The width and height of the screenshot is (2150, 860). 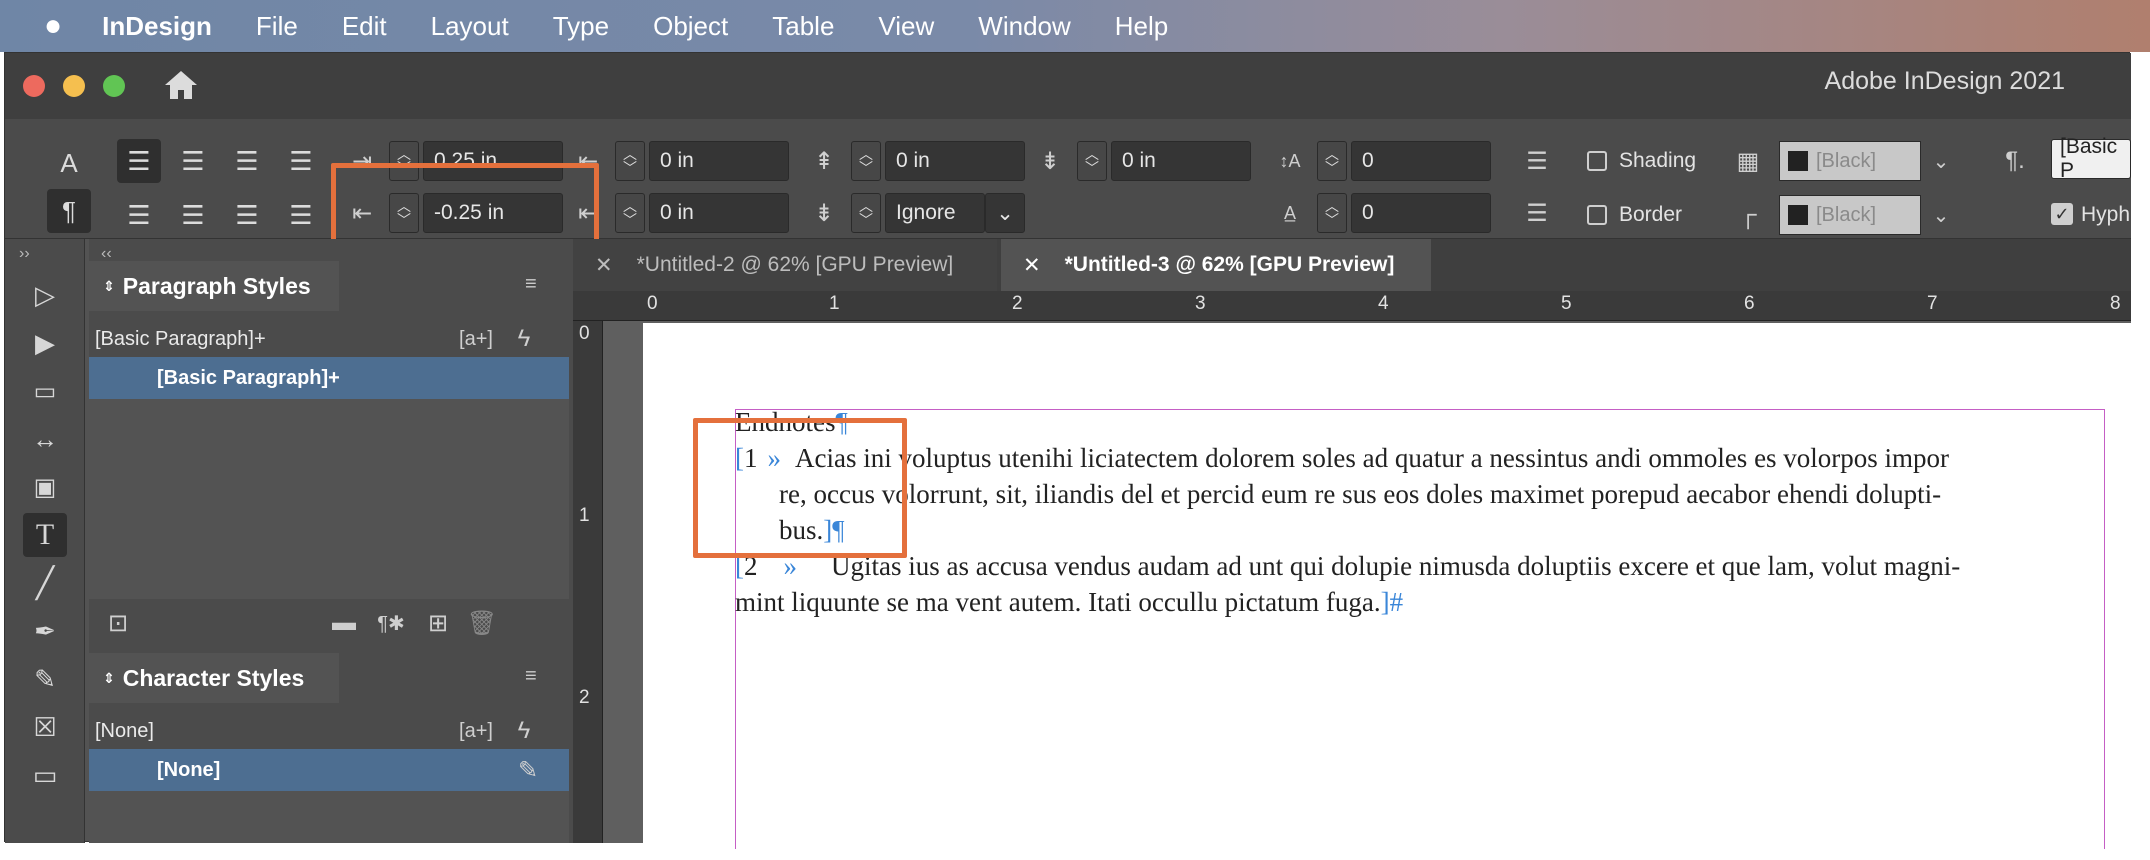 I want to click on drop-cap-lines-stepper: ︿ ﹀, so click(x=1332, y=161).